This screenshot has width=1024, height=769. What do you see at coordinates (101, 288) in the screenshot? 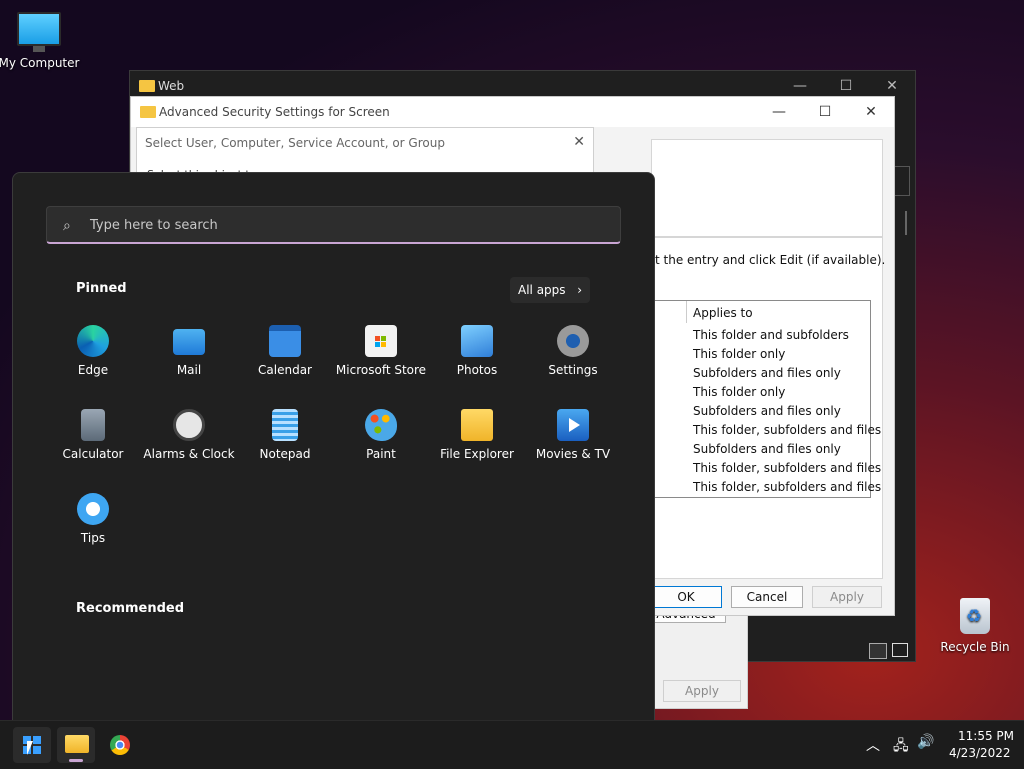
I see `pinned-heading: Pinned` at bounding box center [101, 288].